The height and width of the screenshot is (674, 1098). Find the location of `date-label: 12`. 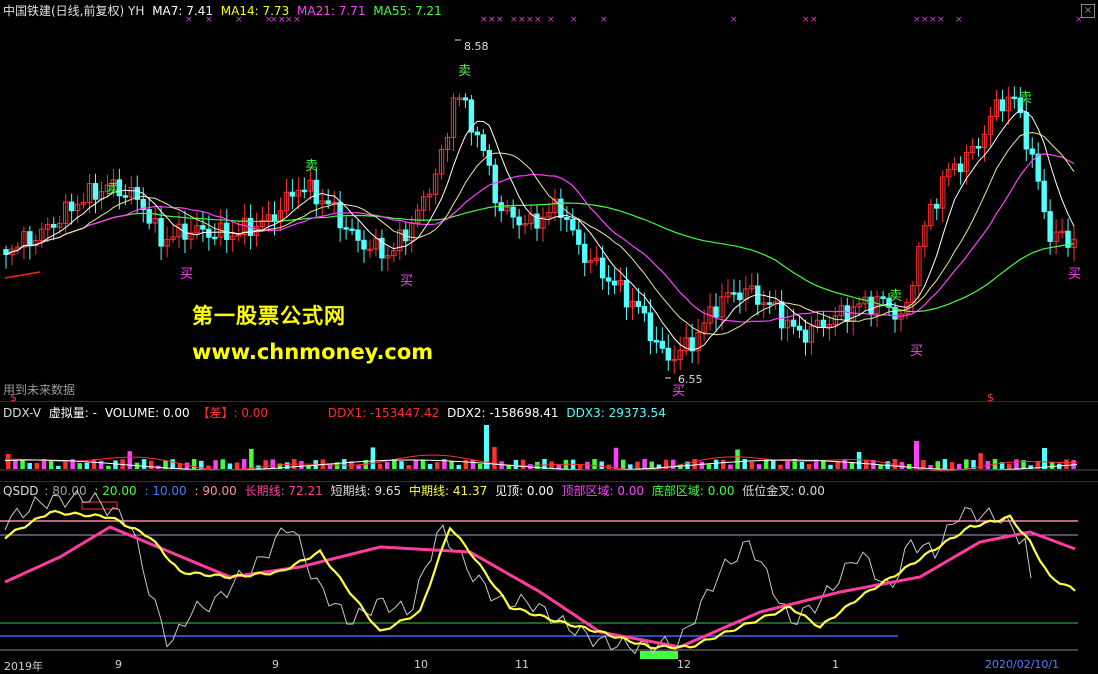

date-label: 12 is located at coordinates (684, 664).